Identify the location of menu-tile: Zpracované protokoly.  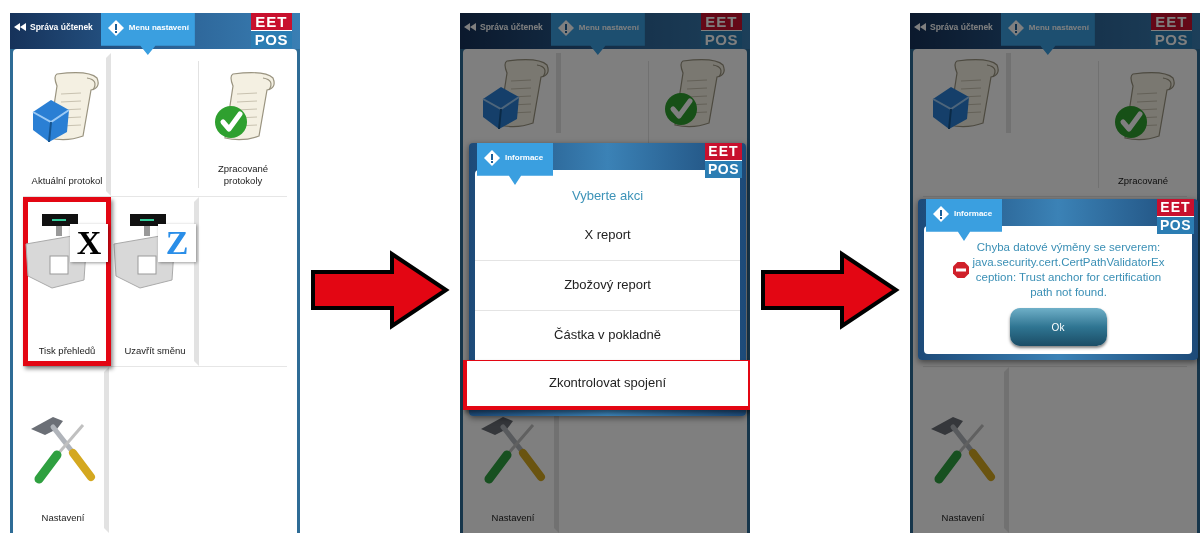
(243, 124).